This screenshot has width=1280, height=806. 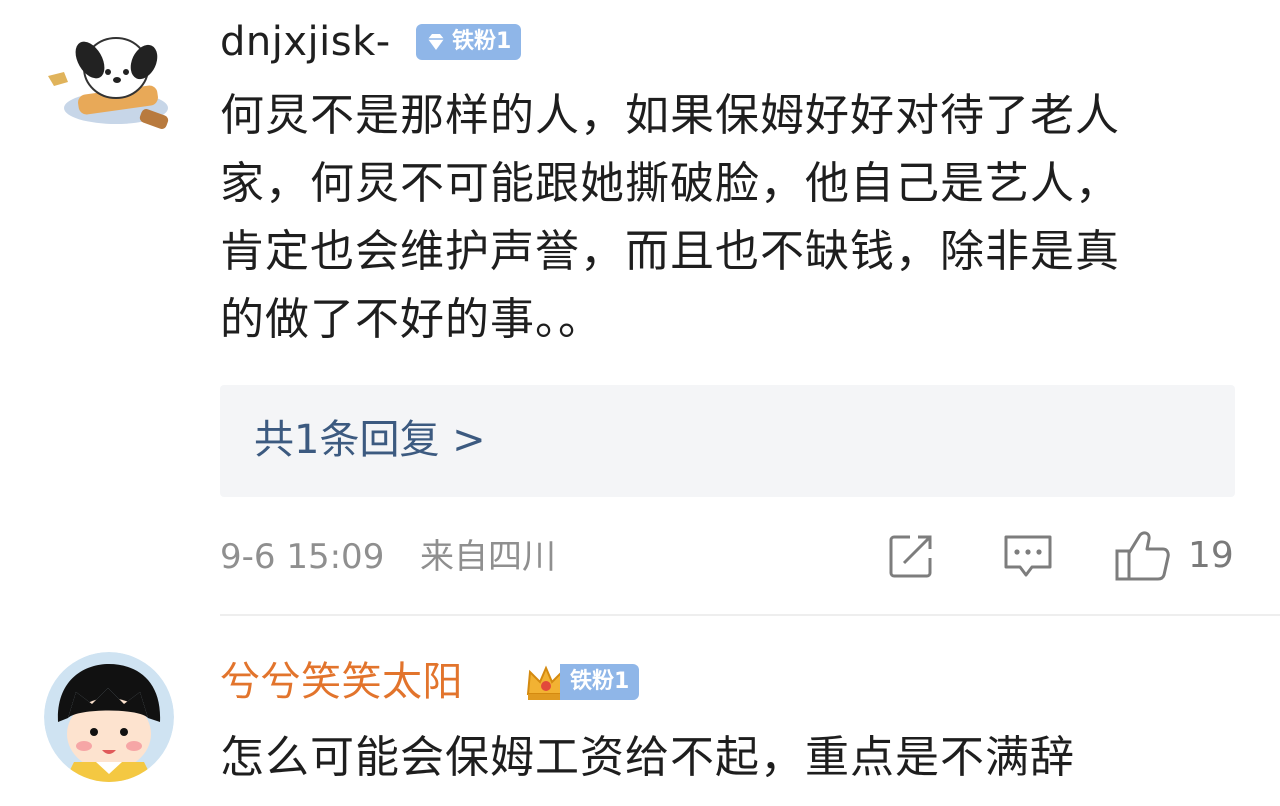 I want to click on thumbs-up-icon, so click(x=1142, y=556).